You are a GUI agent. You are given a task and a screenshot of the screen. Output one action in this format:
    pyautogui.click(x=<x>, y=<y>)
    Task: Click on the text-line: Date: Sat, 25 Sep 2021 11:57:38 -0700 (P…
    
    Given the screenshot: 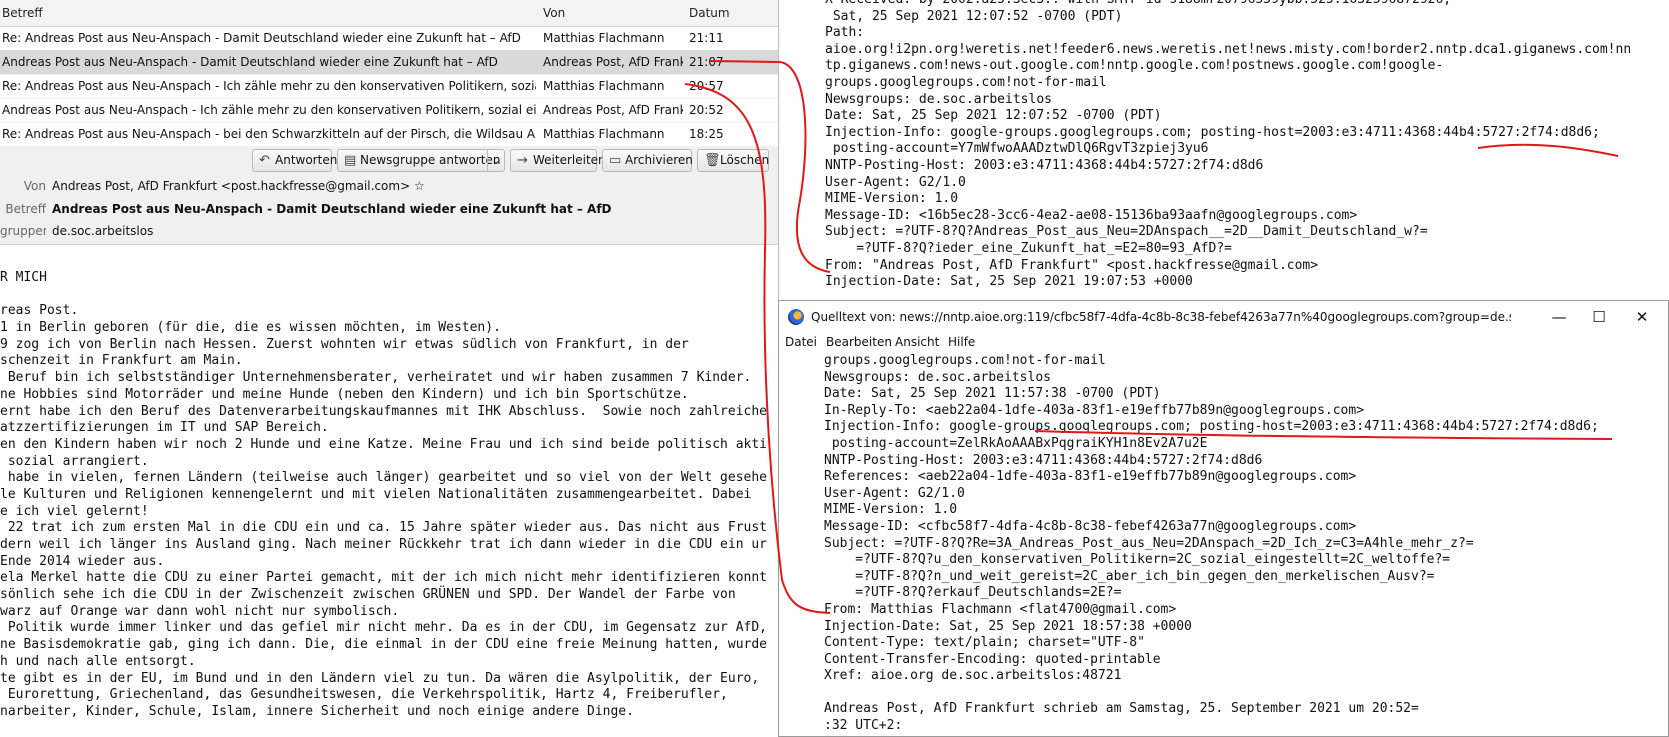 What is the action you would take?
    pyautogui.click(x=992, y=394)
    